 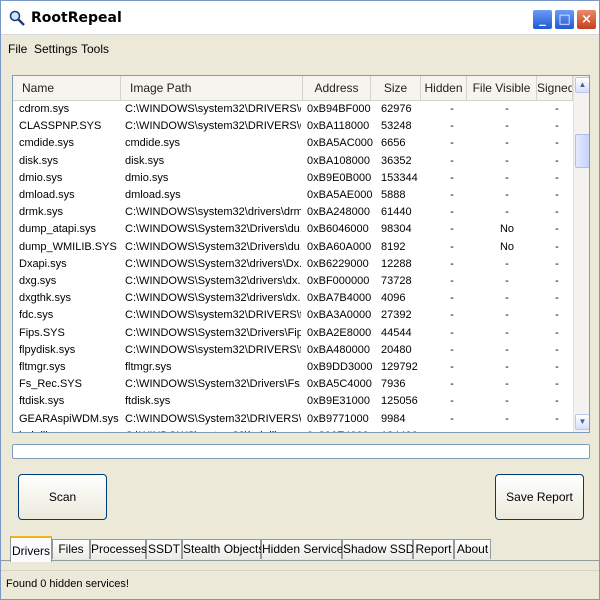 What do you see at coordinates (60, 126) in the screenshot?
I see `cell-name: CLASSPNP.SYS` at bounding box center [60, 126].